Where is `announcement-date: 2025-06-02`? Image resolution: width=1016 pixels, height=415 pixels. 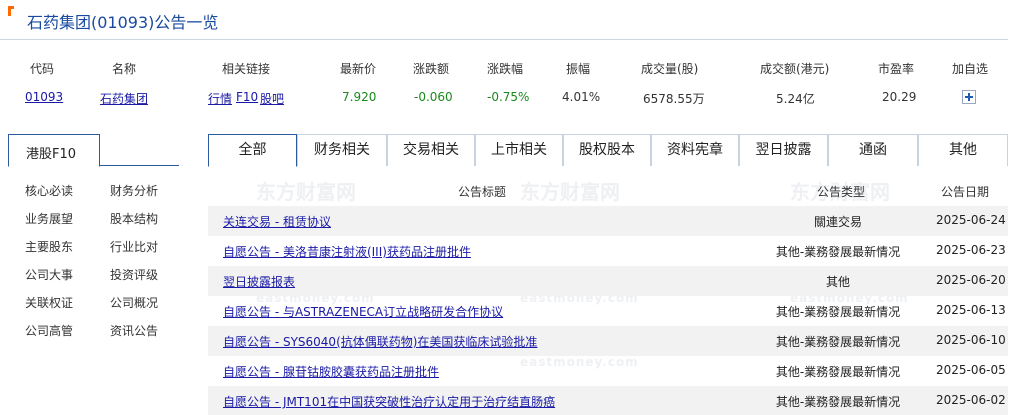 announcement-date: 2025-06-02 is located at coordinates (971, 400).